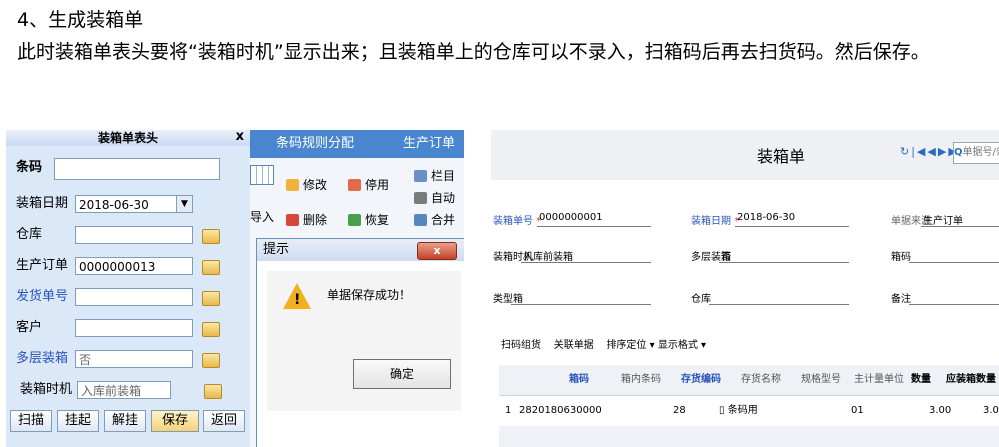 This screenshot has height=447, width=999. I want to click on refresh-icon: ↻, so click(905, 151).